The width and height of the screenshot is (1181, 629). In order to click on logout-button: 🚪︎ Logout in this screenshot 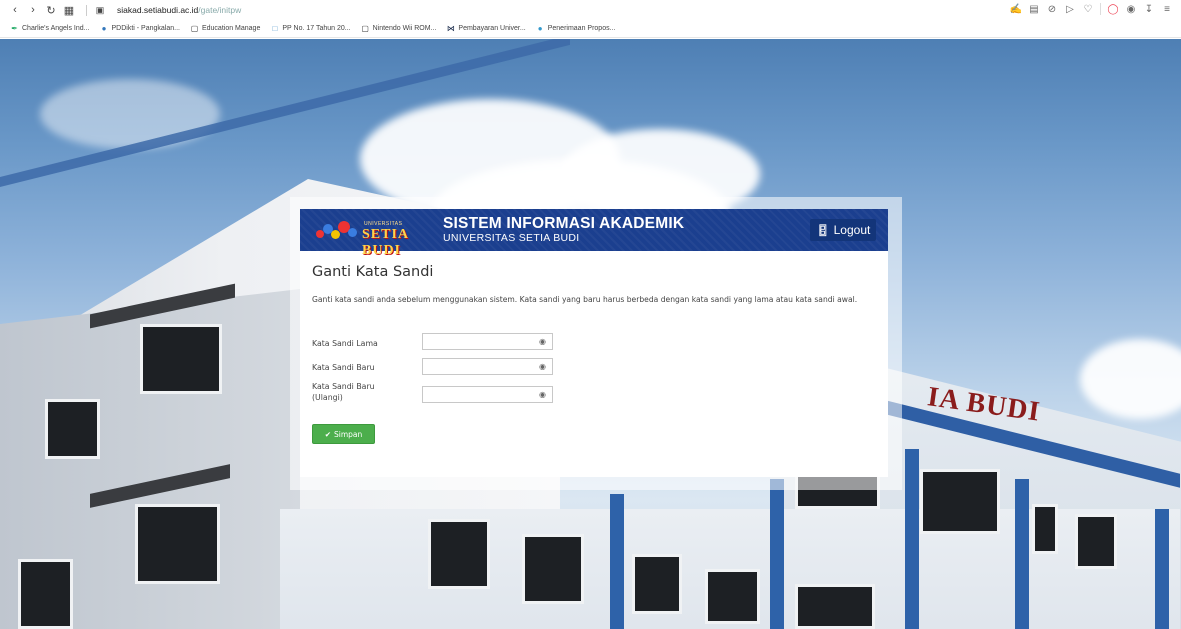, I will do `click(843, 230)`.